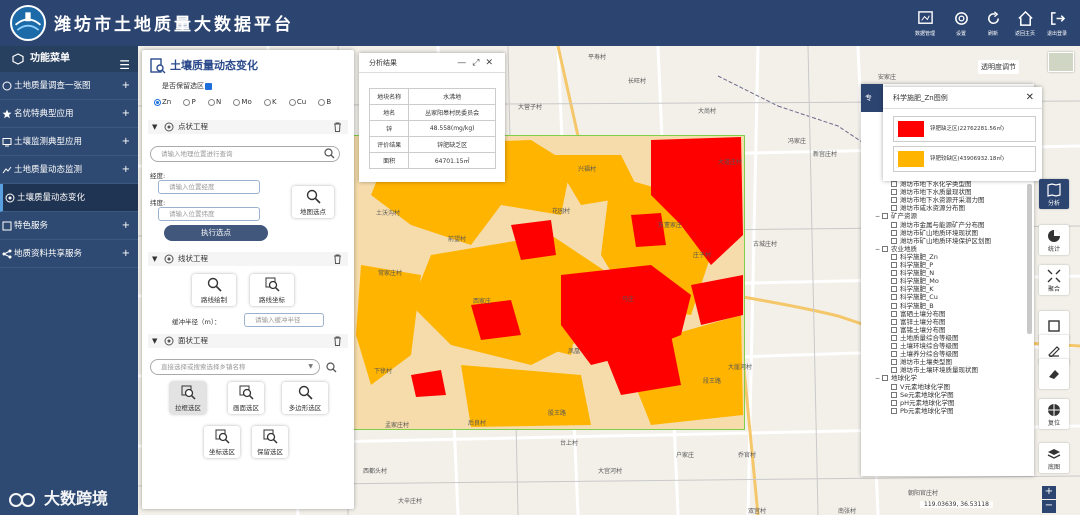 The height and width of the screenshot is (515, 1080). What do you see at coordinates (242, 102) in the screenshot?
I see `radio-mo: Mo` at bounding box center [242, 102].